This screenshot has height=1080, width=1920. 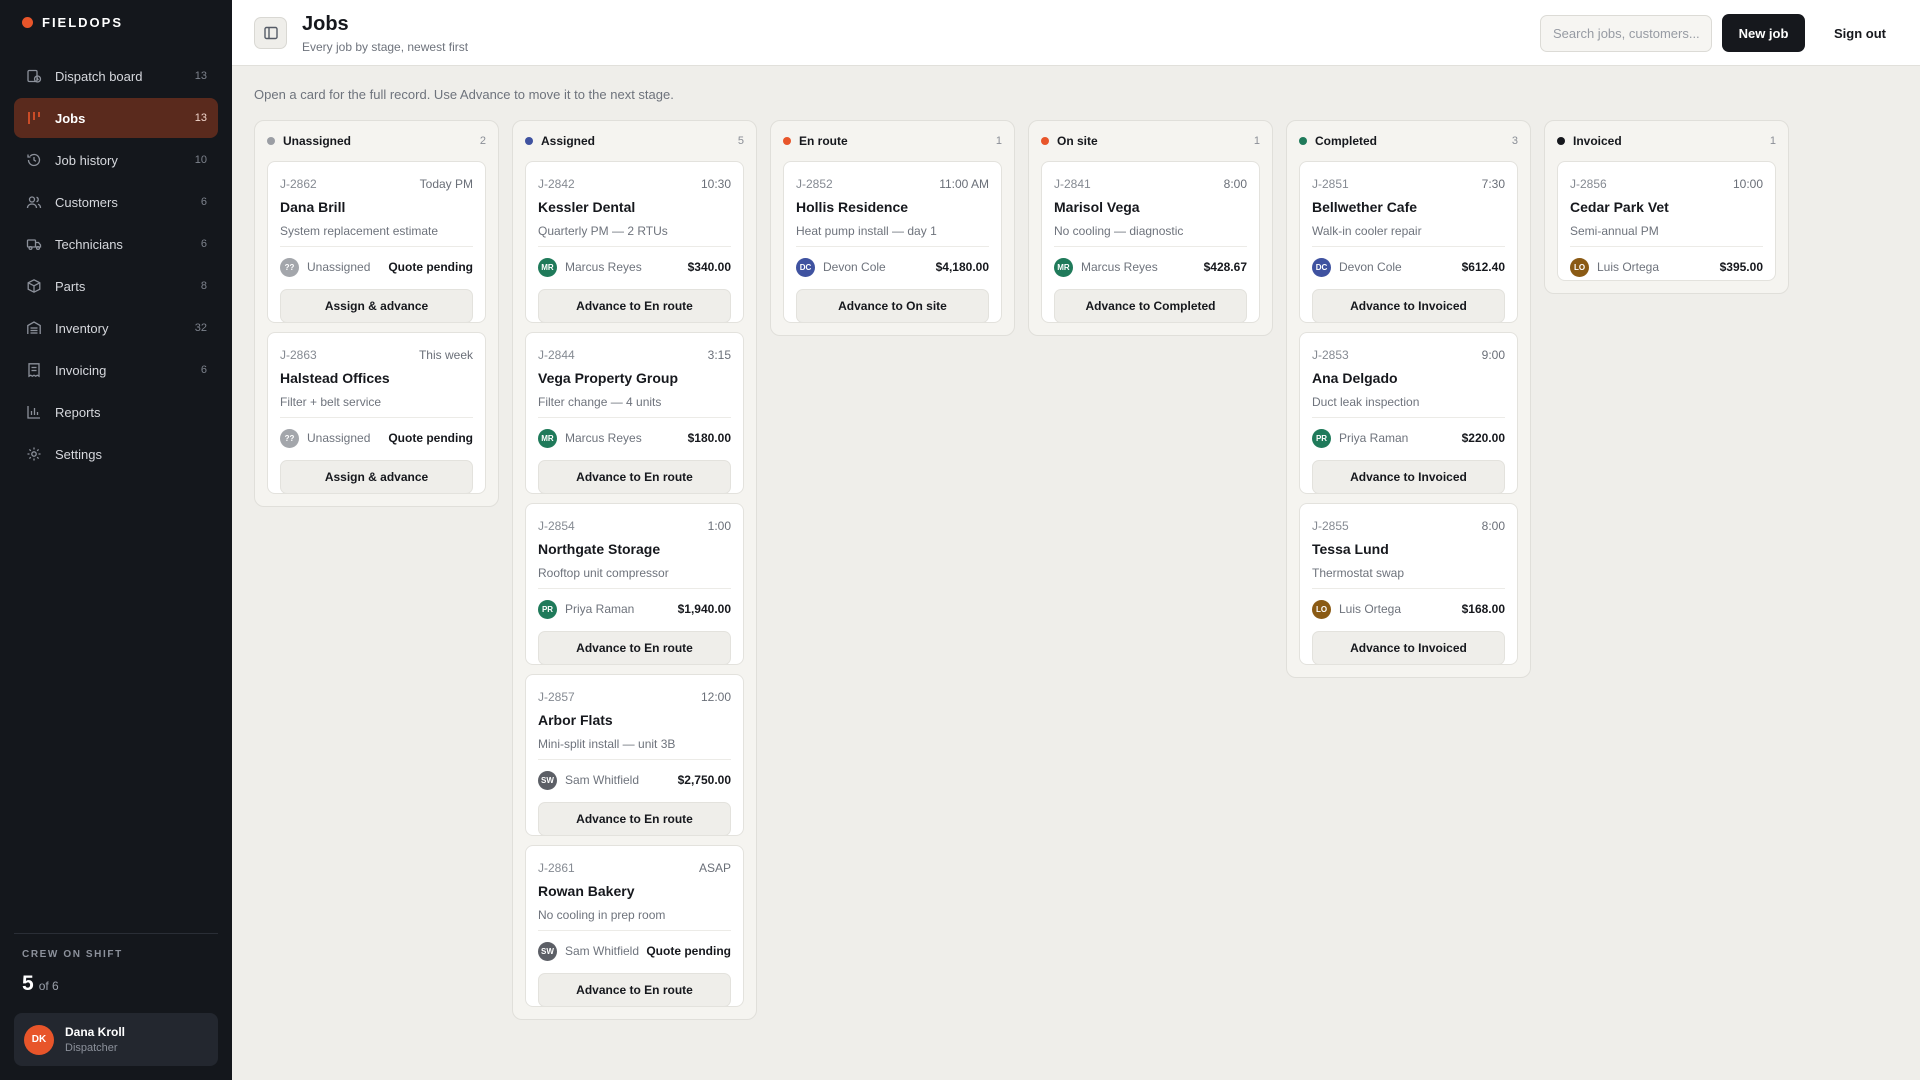 I want to click on warehouse-icon, so click(x=34, y=328).